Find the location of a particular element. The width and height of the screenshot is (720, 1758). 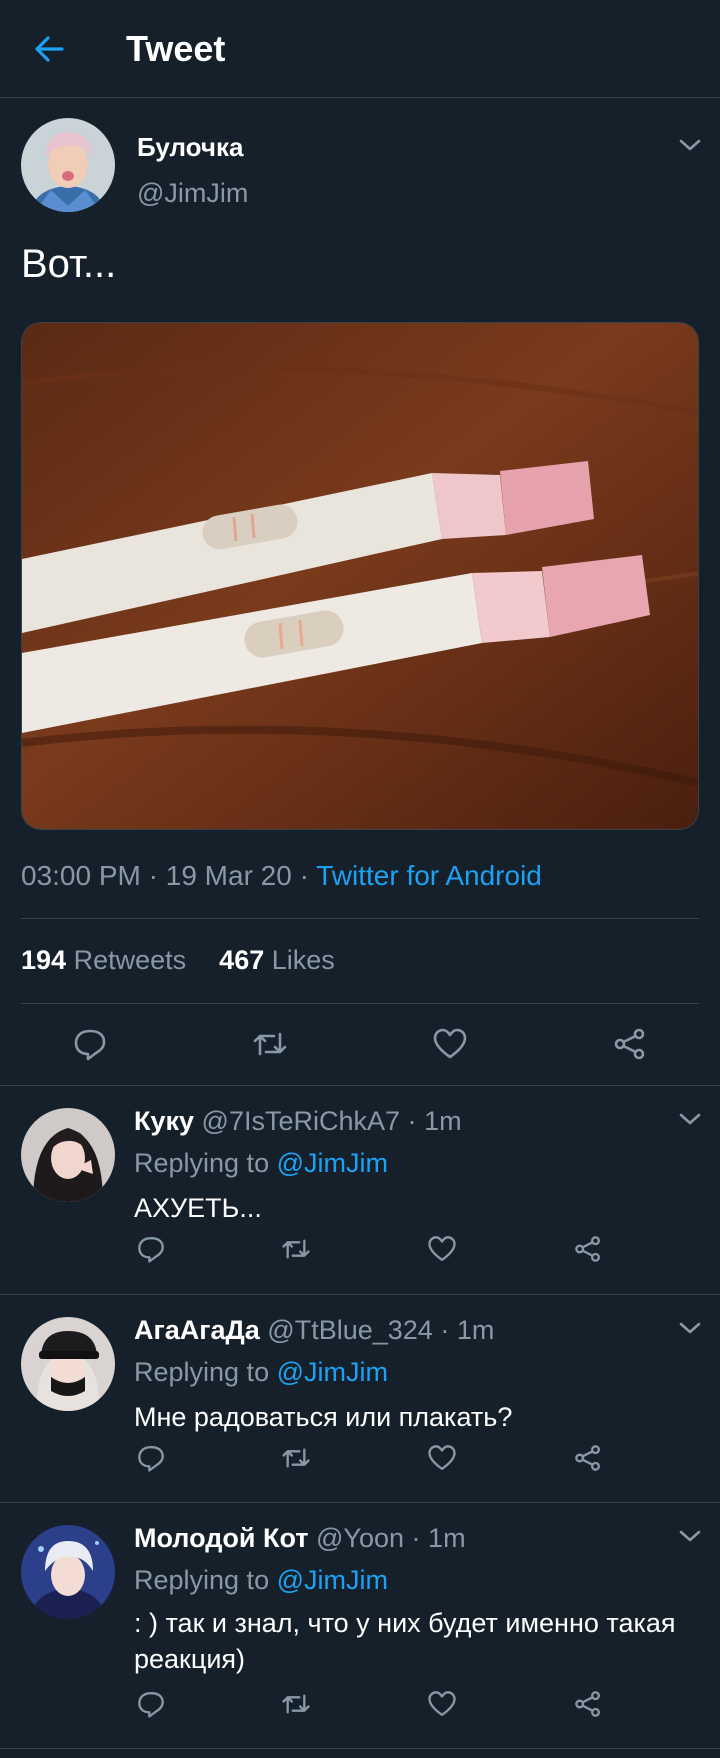

reply-text: Мне радоваться или плакать? is located at coordinates (323, 1417).